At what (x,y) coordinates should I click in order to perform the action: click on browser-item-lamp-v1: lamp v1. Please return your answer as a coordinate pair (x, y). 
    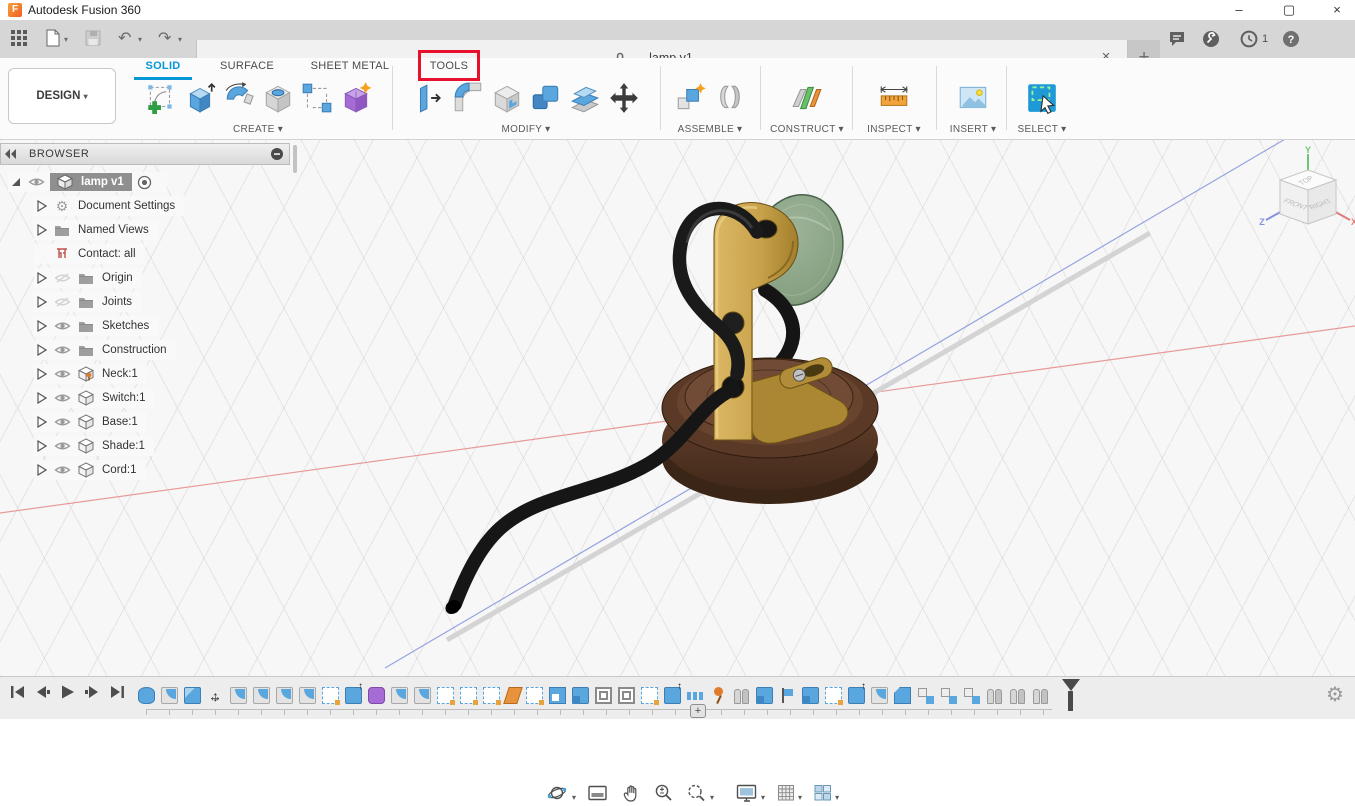
    Looking at the image, I should click on (87, 182).